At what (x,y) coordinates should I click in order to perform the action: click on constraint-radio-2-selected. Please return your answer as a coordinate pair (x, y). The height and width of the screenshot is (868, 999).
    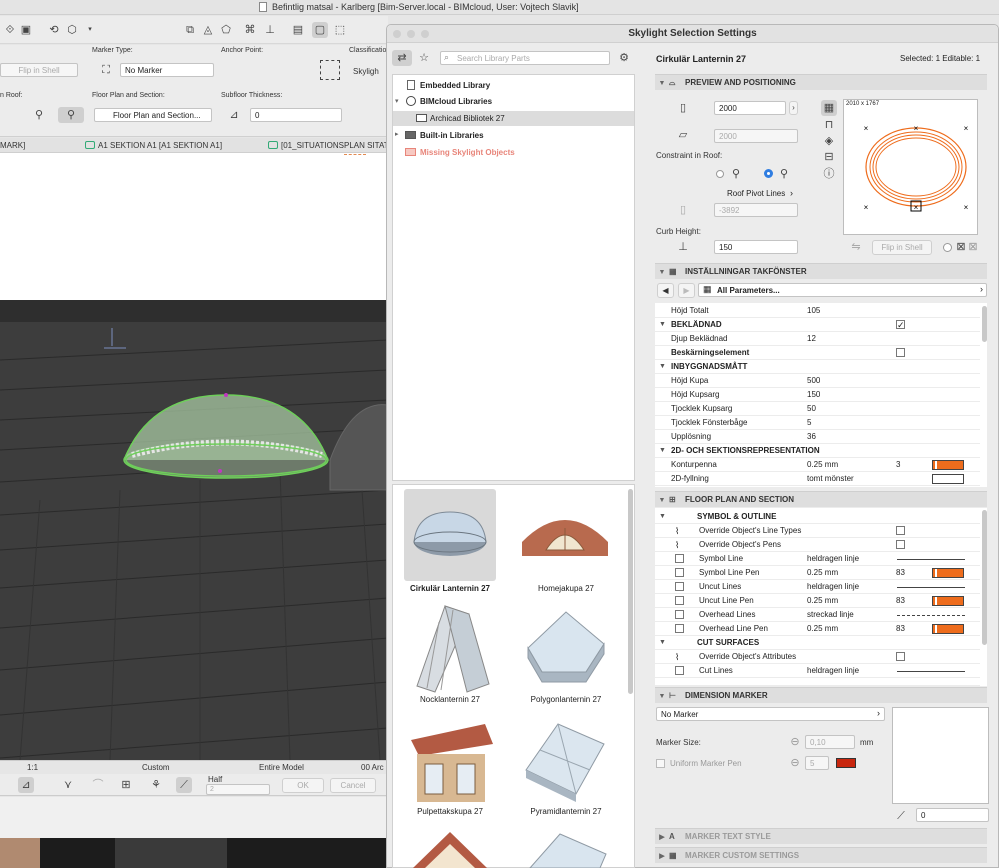
    Looking at the image, I should click on (768, 173).